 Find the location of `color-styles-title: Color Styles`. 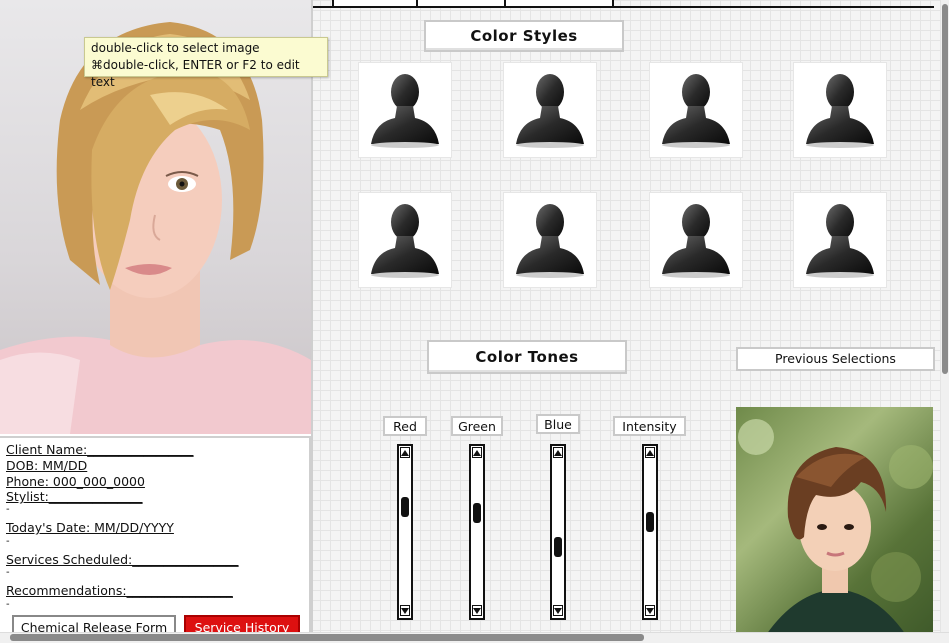

color-styles-title: Color Styles is located at coordinates (524, 36).